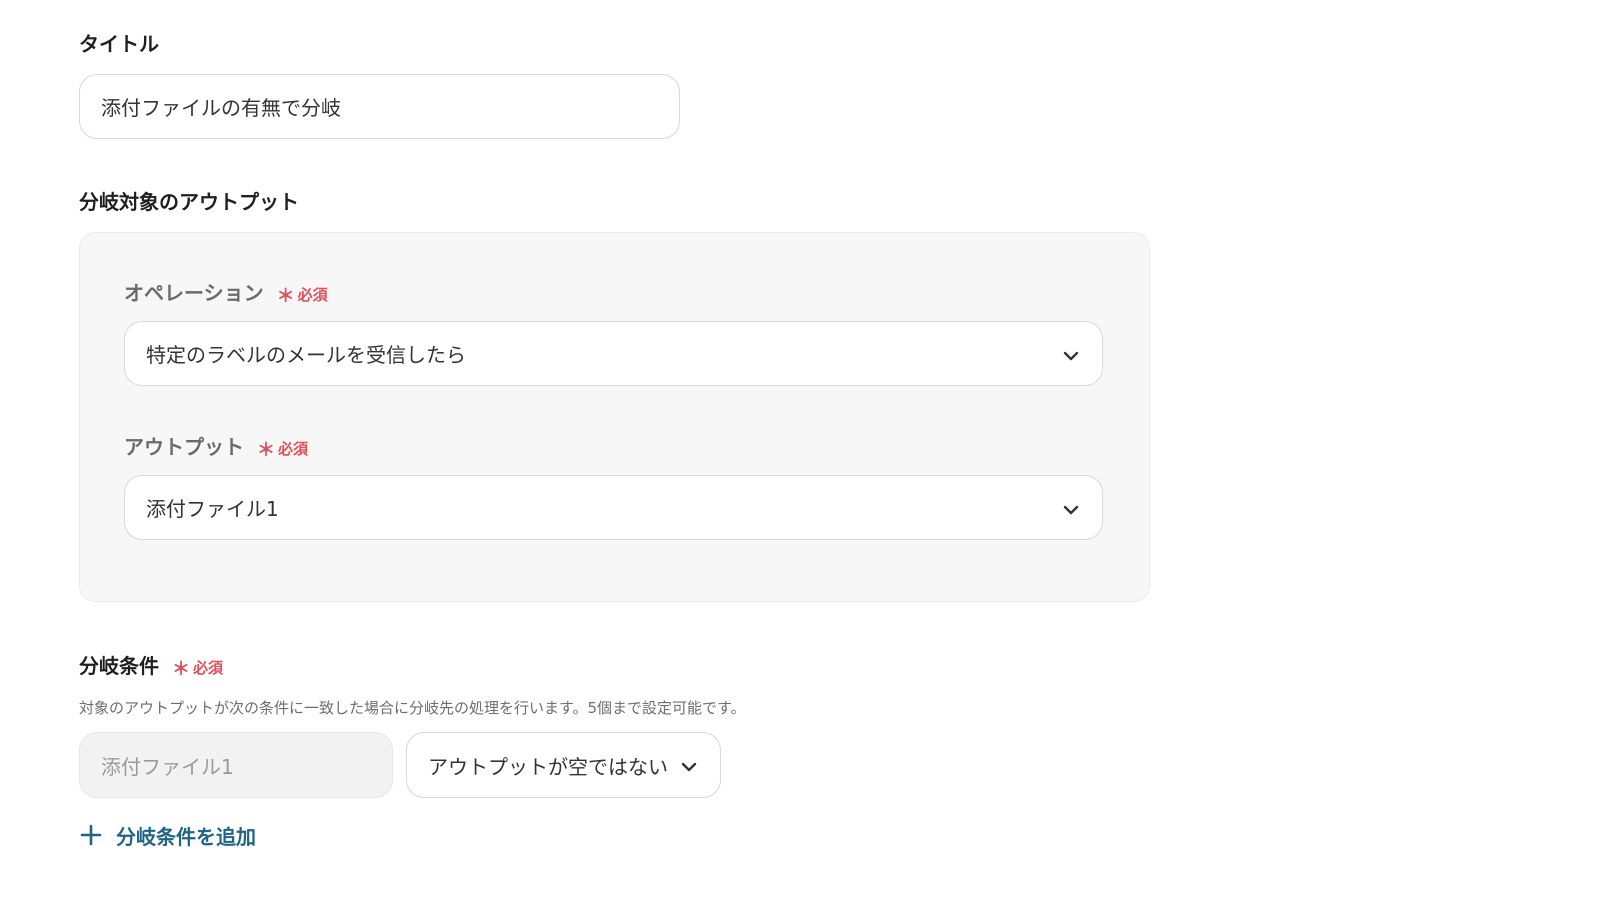  I want to click on title-input-value: 添付ファイルの有無で分岐, so click(221, 108).